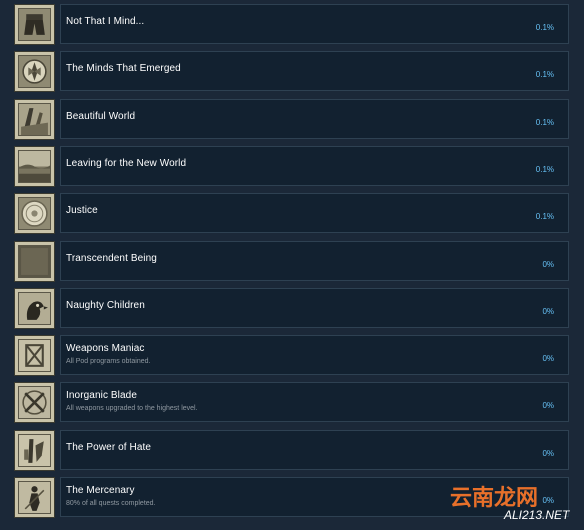 The image size is (584, 530). Describe the element at coordinates (314, 118) in the screenshot. I see `achievement-panel: Beautiful World 0.1%` at that location.